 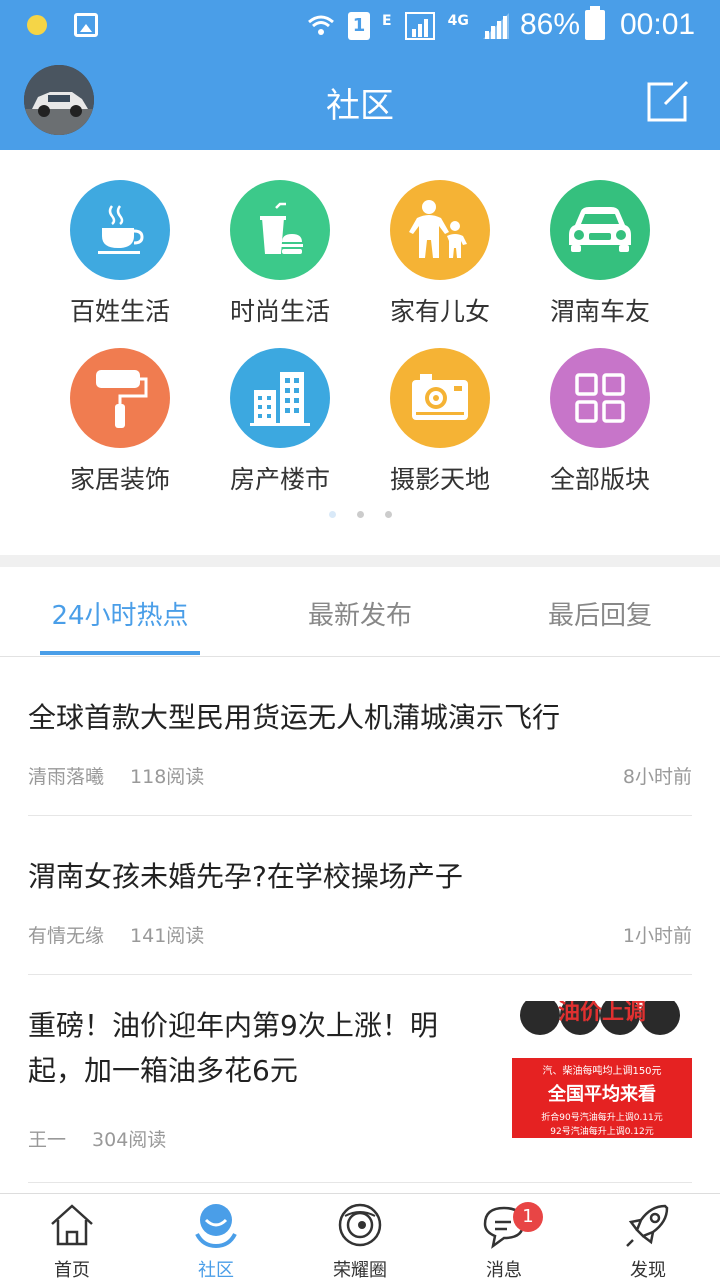 What do you see at coordinates (332, 514) in the screenshot?
I see `page-dot-active` at bounding box center [332, 514].